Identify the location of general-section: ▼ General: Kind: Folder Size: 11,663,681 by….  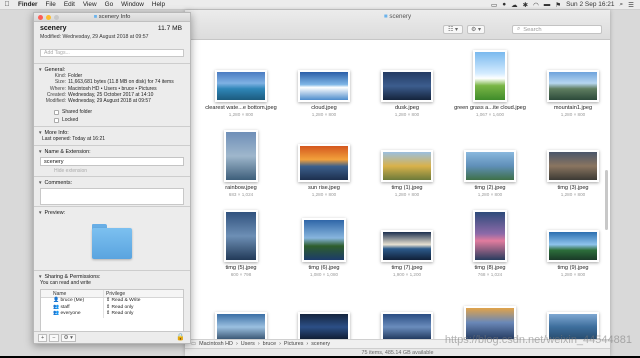
(112, 93).